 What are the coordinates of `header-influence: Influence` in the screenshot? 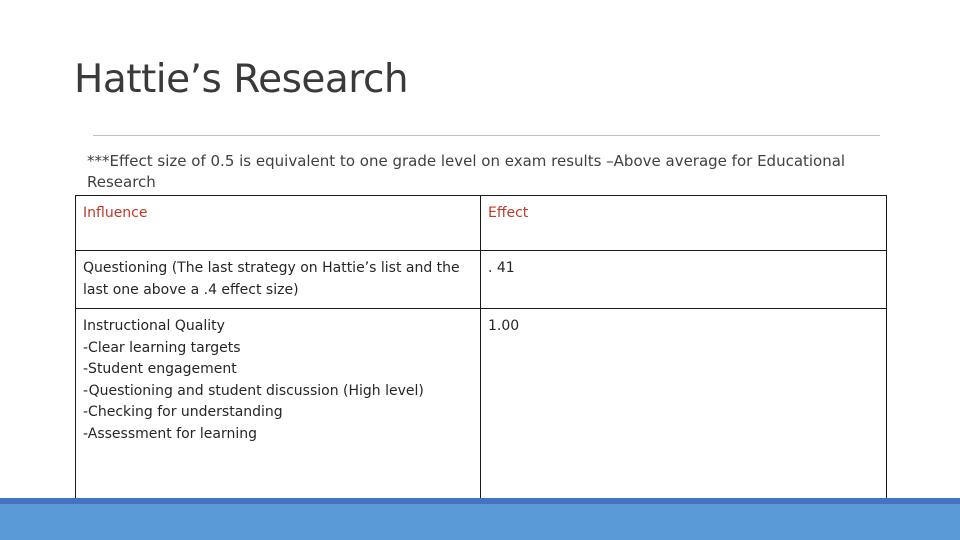 It's located at (278, 223).